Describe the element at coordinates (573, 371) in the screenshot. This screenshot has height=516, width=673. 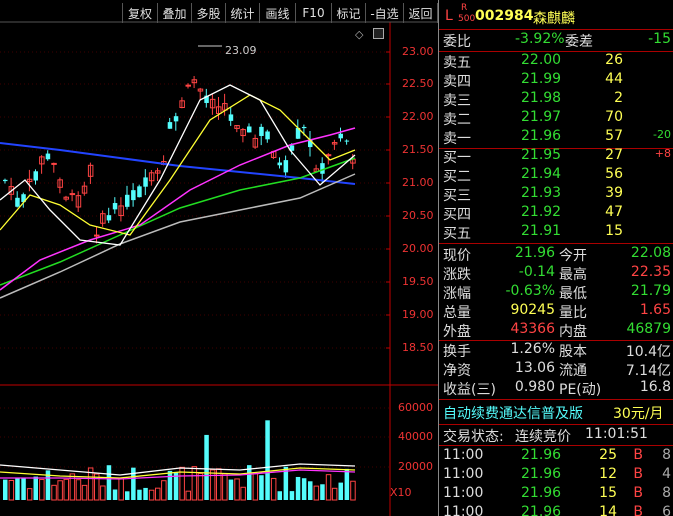
I see `fundamental-label: 流通` at that location.